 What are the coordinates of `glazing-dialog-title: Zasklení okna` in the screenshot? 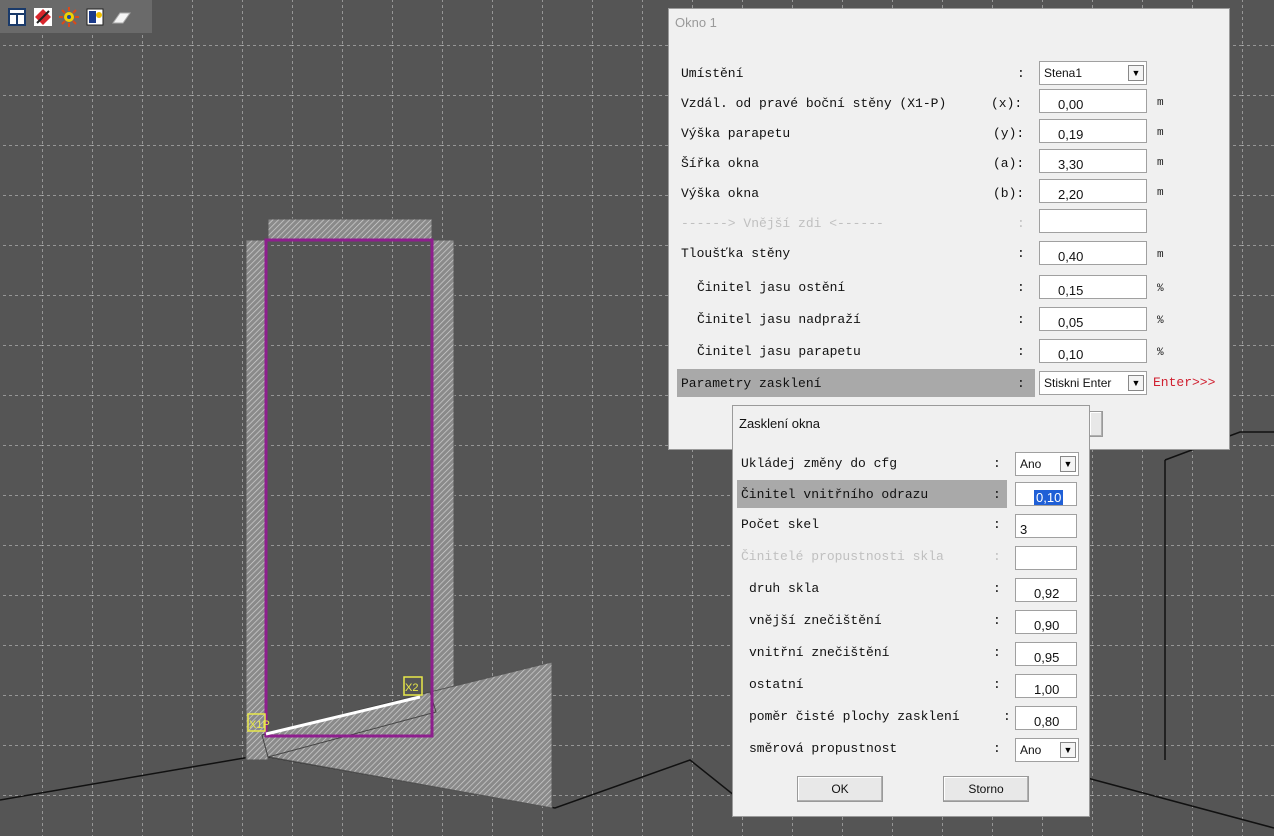 It's located at (779, 423).